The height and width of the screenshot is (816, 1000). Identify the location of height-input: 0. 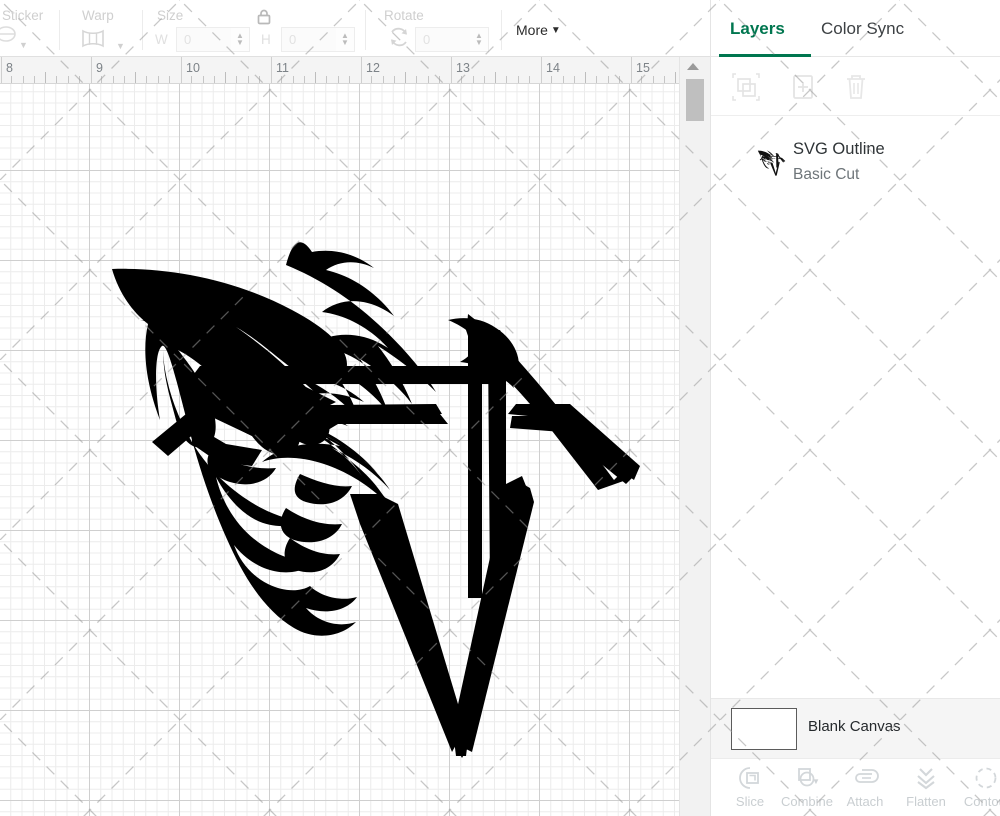
(309, 39).